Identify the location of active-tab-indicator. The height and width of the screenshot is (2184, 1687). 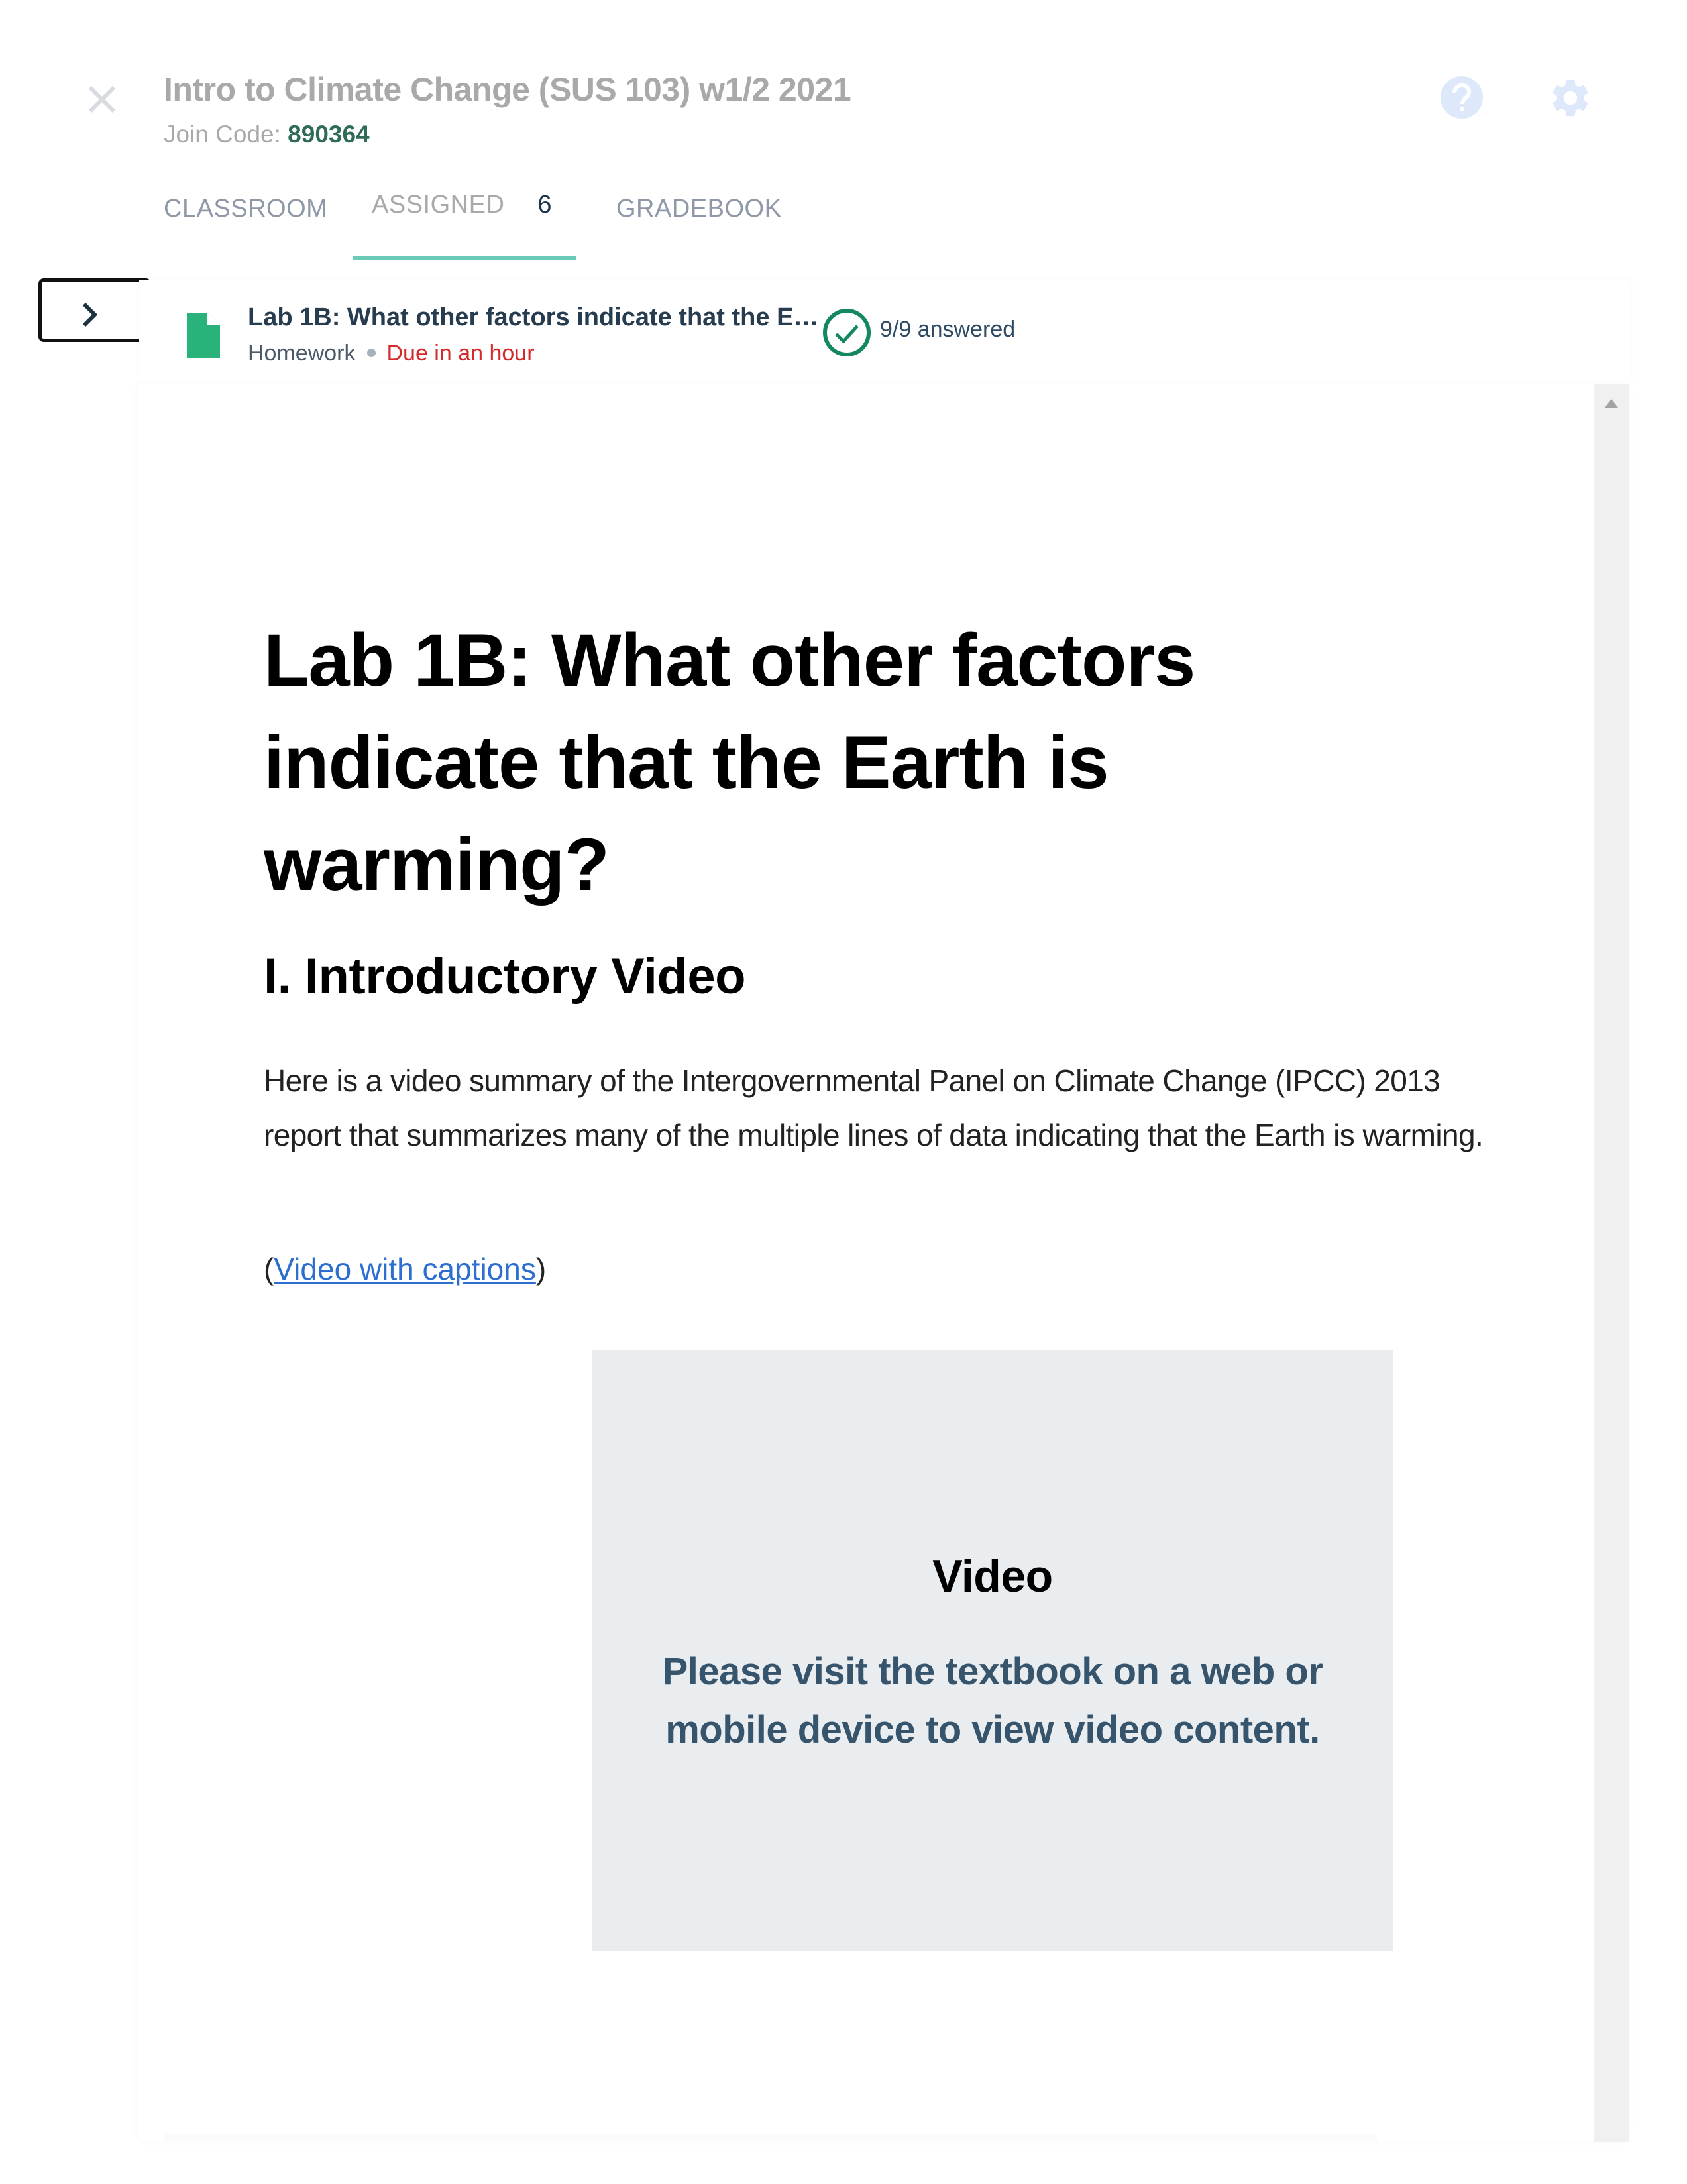
(464, 258).